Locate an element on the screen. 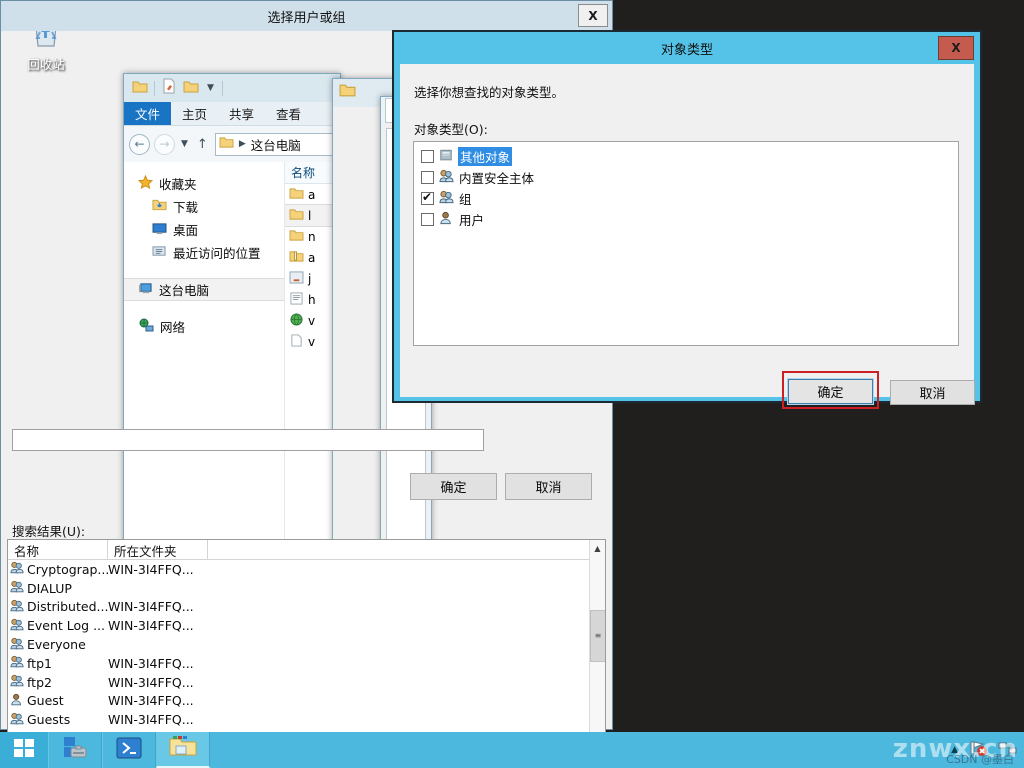 This screenshot has width=1024, height=768. object-names-input is located at coordinates (248, 440).